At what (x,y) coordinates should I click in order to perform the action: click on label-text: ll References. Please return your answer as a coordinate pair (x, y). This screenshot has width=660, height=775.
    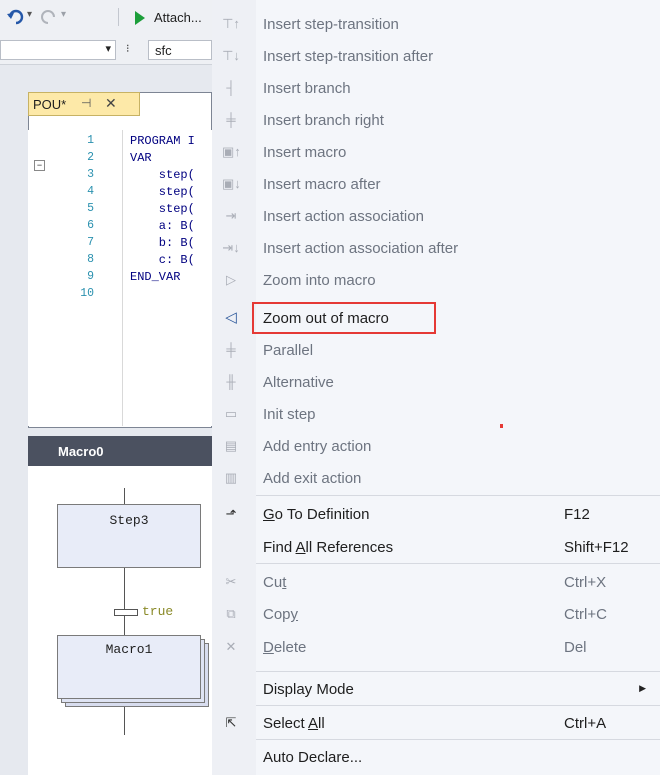
    Looking at the image, I should click on (349, 547).